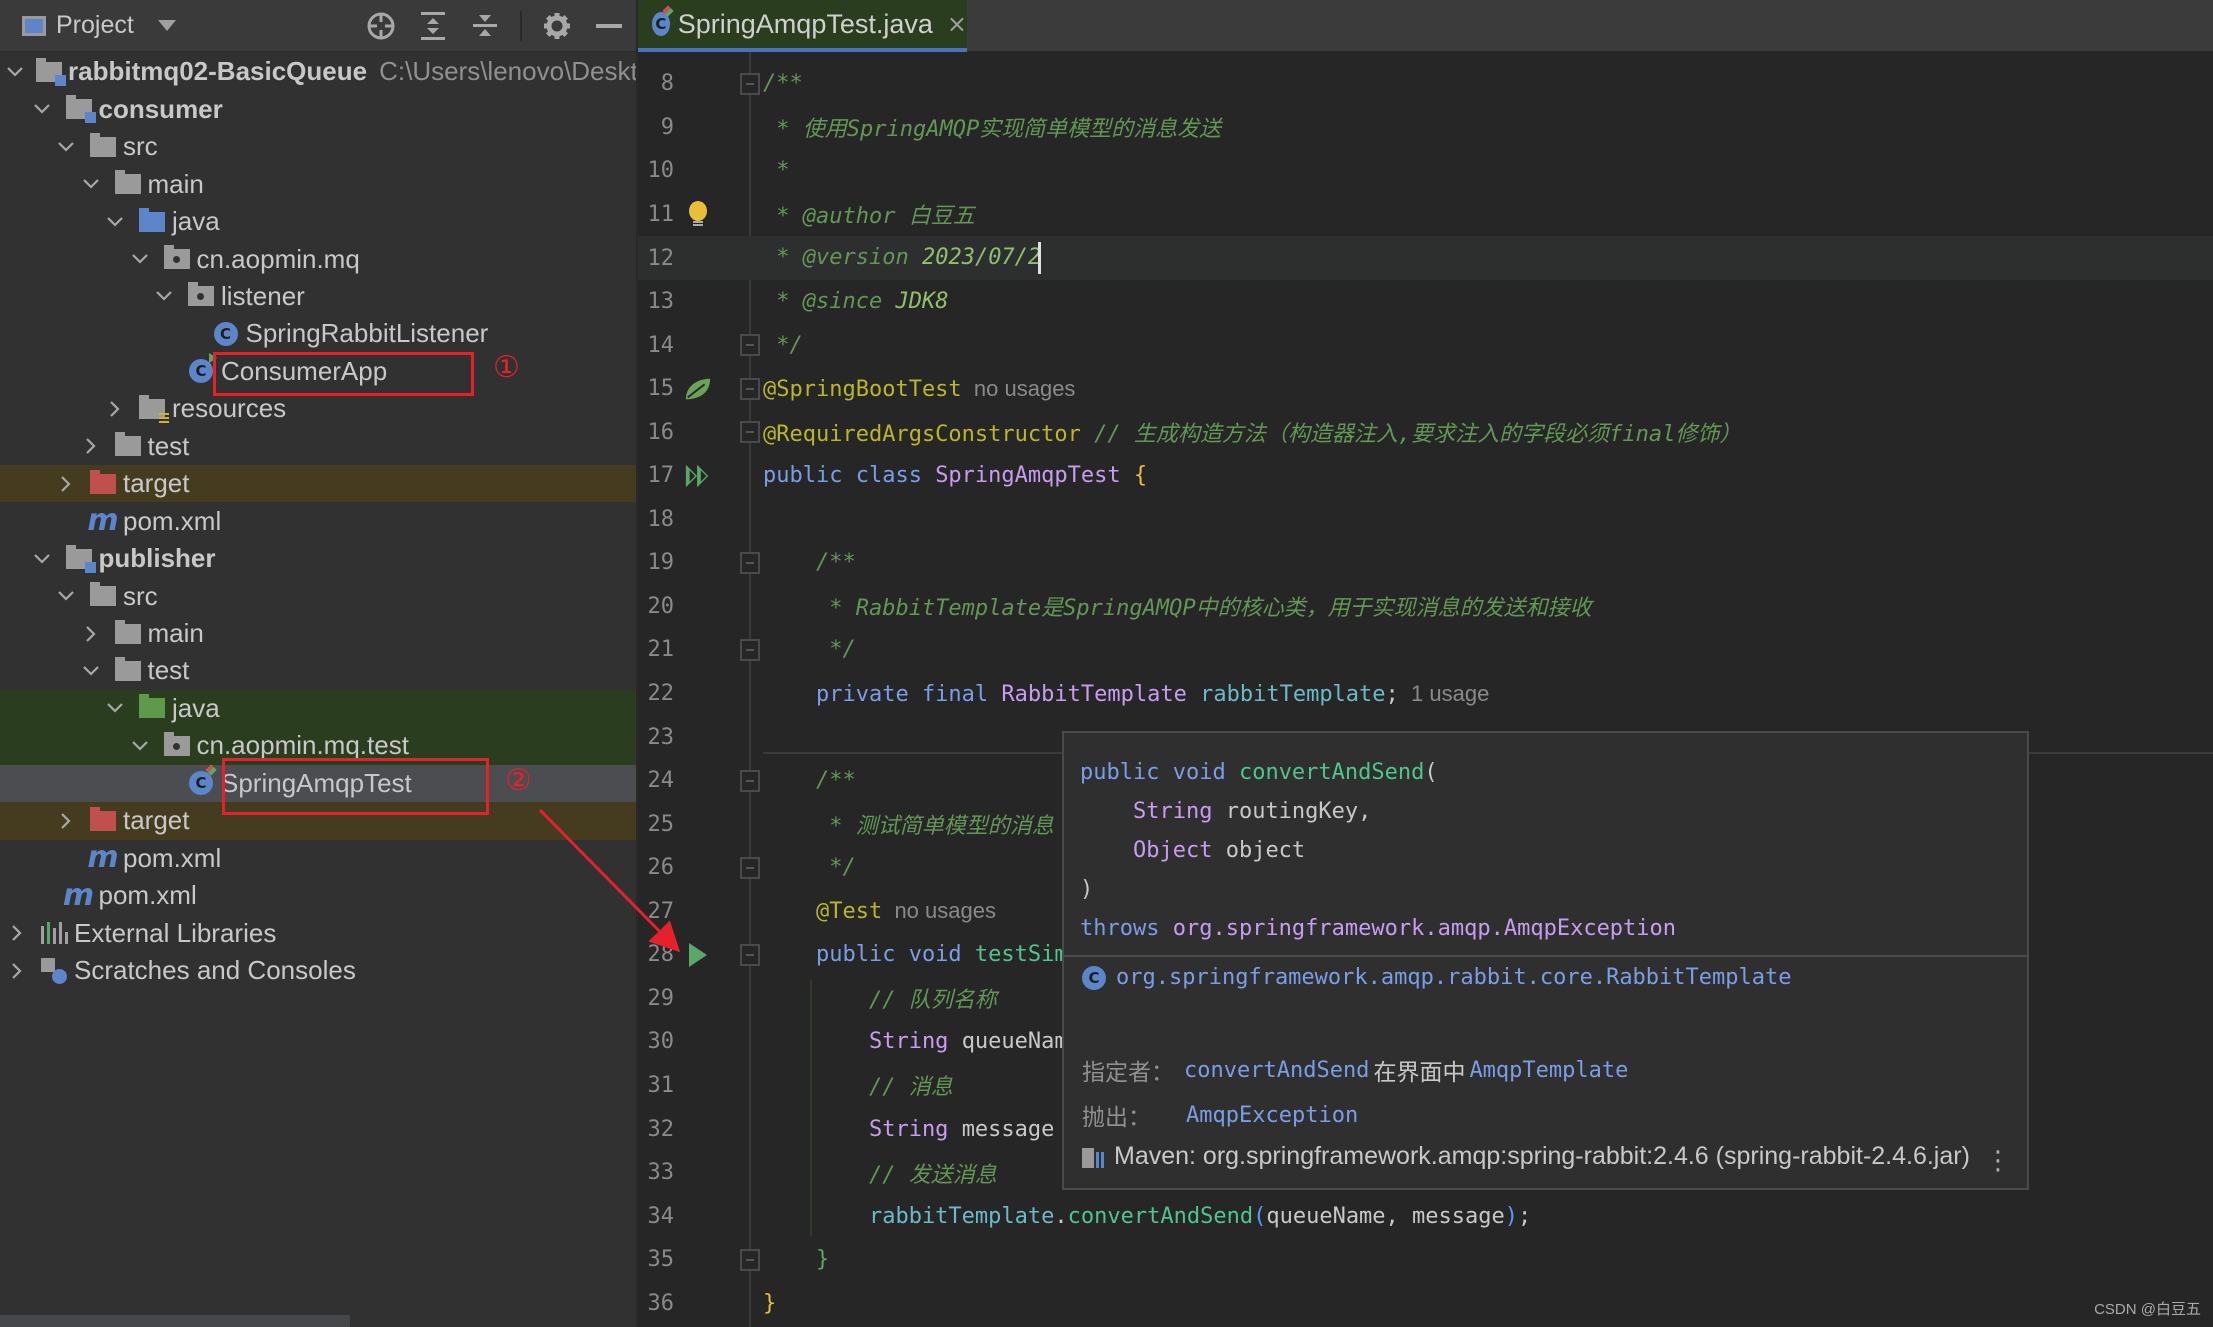  I want to click on code-line: 36}, so click(1425, 1303).